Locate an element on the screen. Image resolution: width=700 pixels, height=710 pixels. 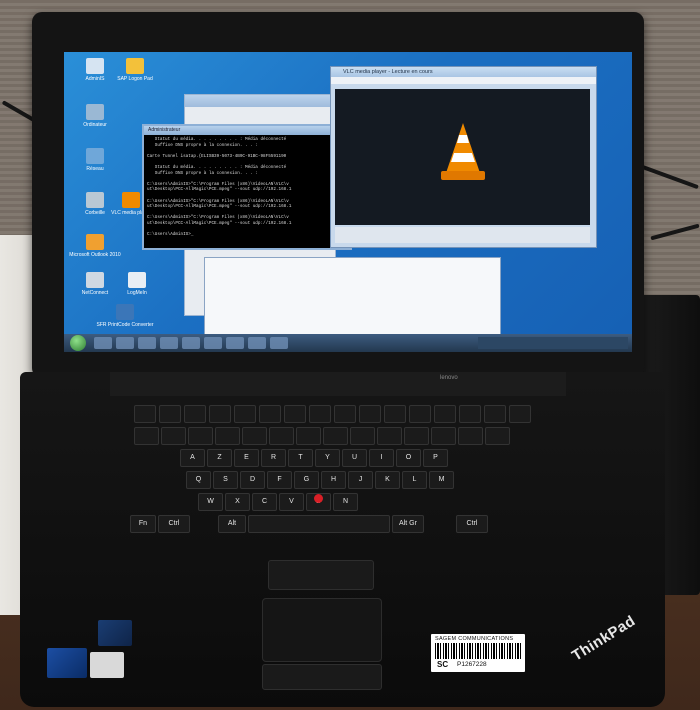
ctrl-key-right: Ctrl is located at coordinates (472, 524).